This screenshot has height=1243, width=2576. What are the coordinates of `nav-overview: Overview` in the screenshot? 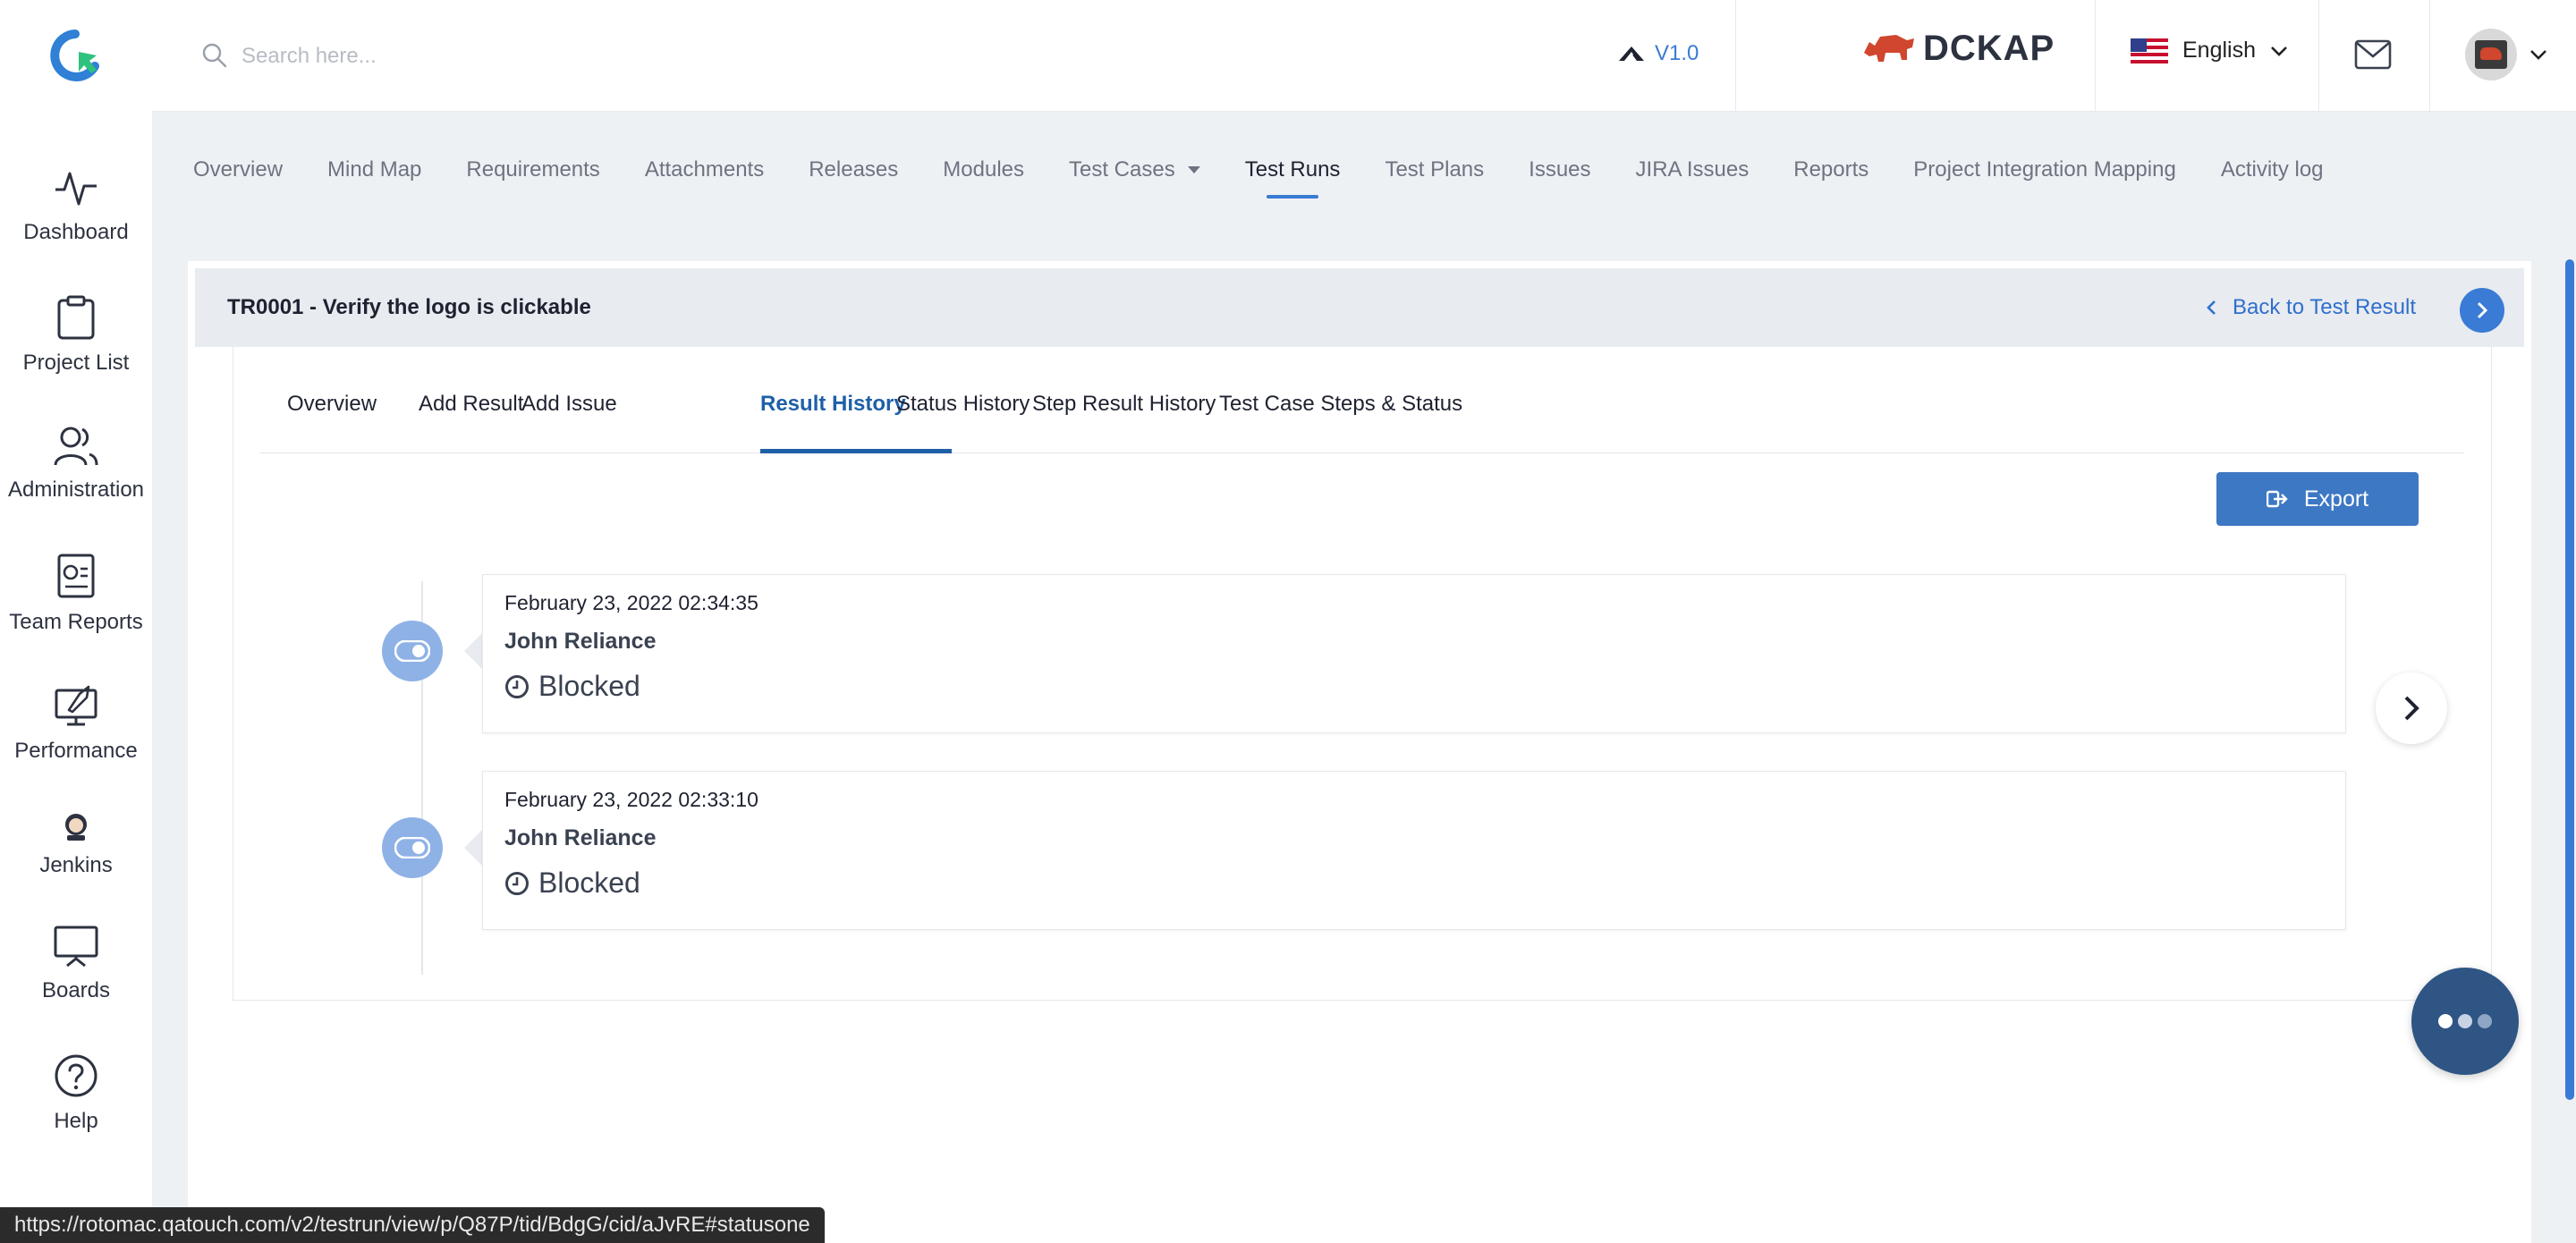 It's located at (238, 169).